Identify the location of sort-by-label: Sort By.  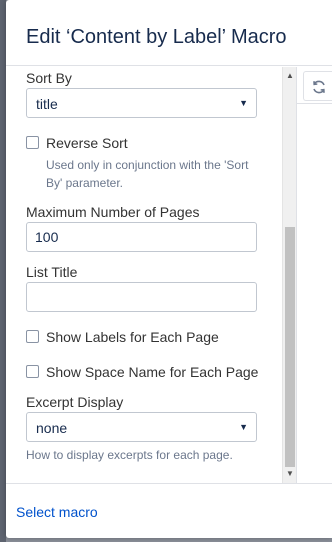
(49, 78).